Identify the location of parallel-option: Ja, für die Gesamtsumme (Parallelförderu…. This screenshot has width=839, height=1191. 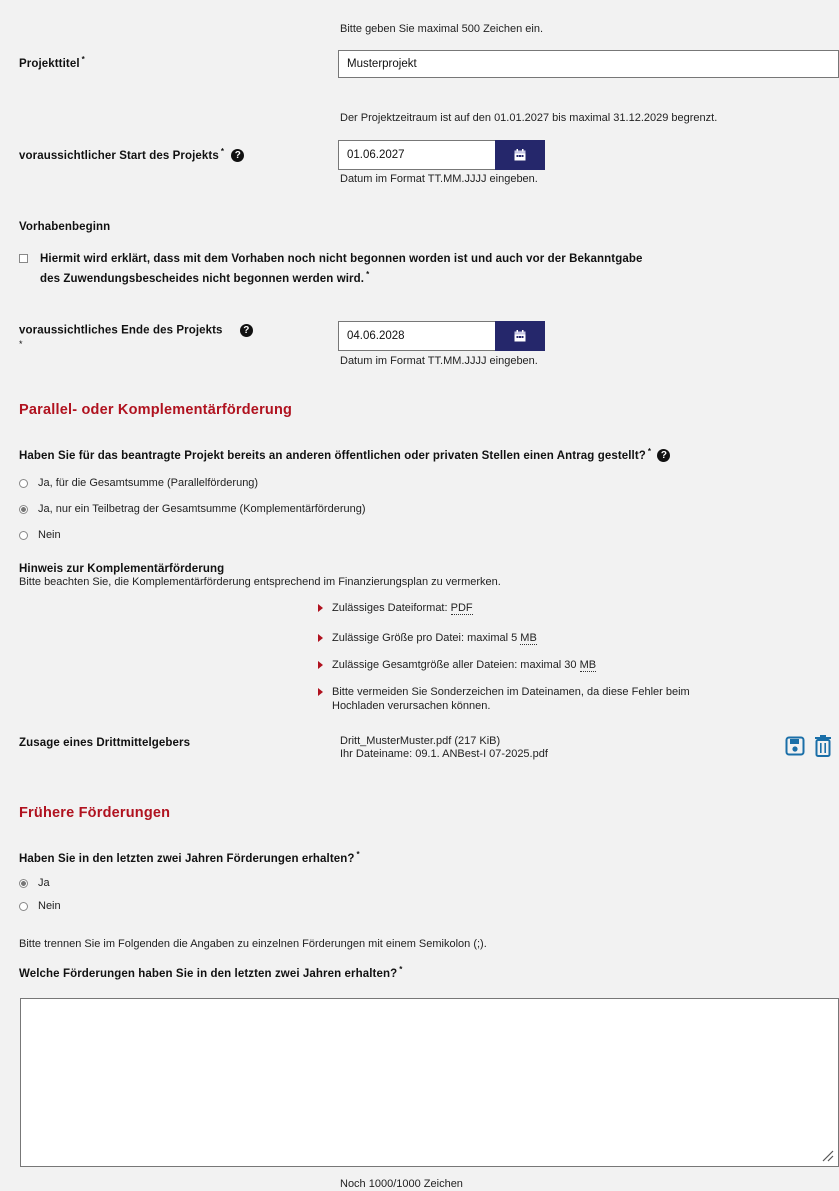
(138, 483).